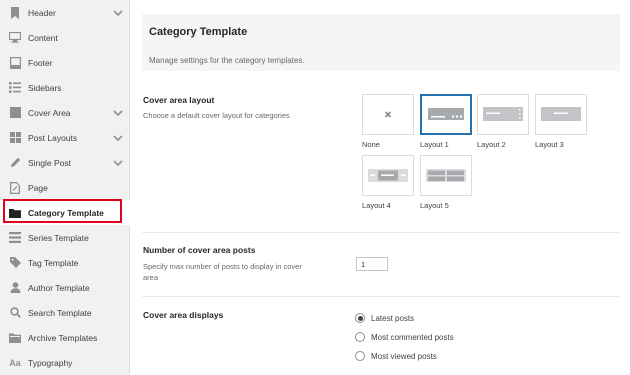 This screenshot has width=630, height=375. I want to click on sidebar-item-label: Archive Templates, so click(63, 337).